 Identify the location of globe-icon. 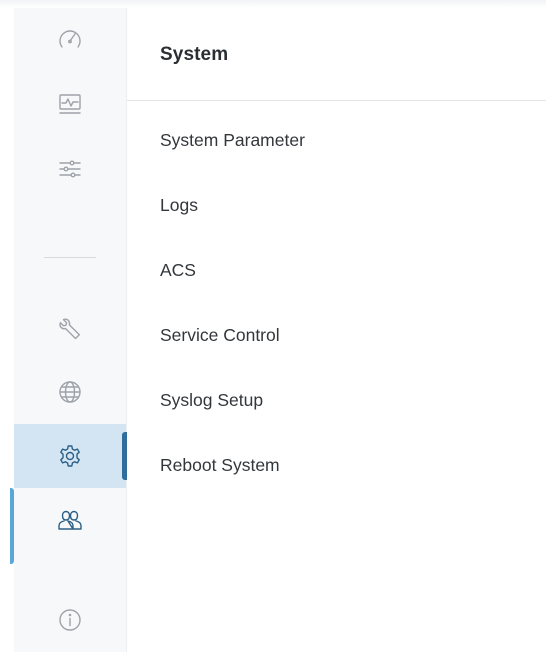
(70, 392).